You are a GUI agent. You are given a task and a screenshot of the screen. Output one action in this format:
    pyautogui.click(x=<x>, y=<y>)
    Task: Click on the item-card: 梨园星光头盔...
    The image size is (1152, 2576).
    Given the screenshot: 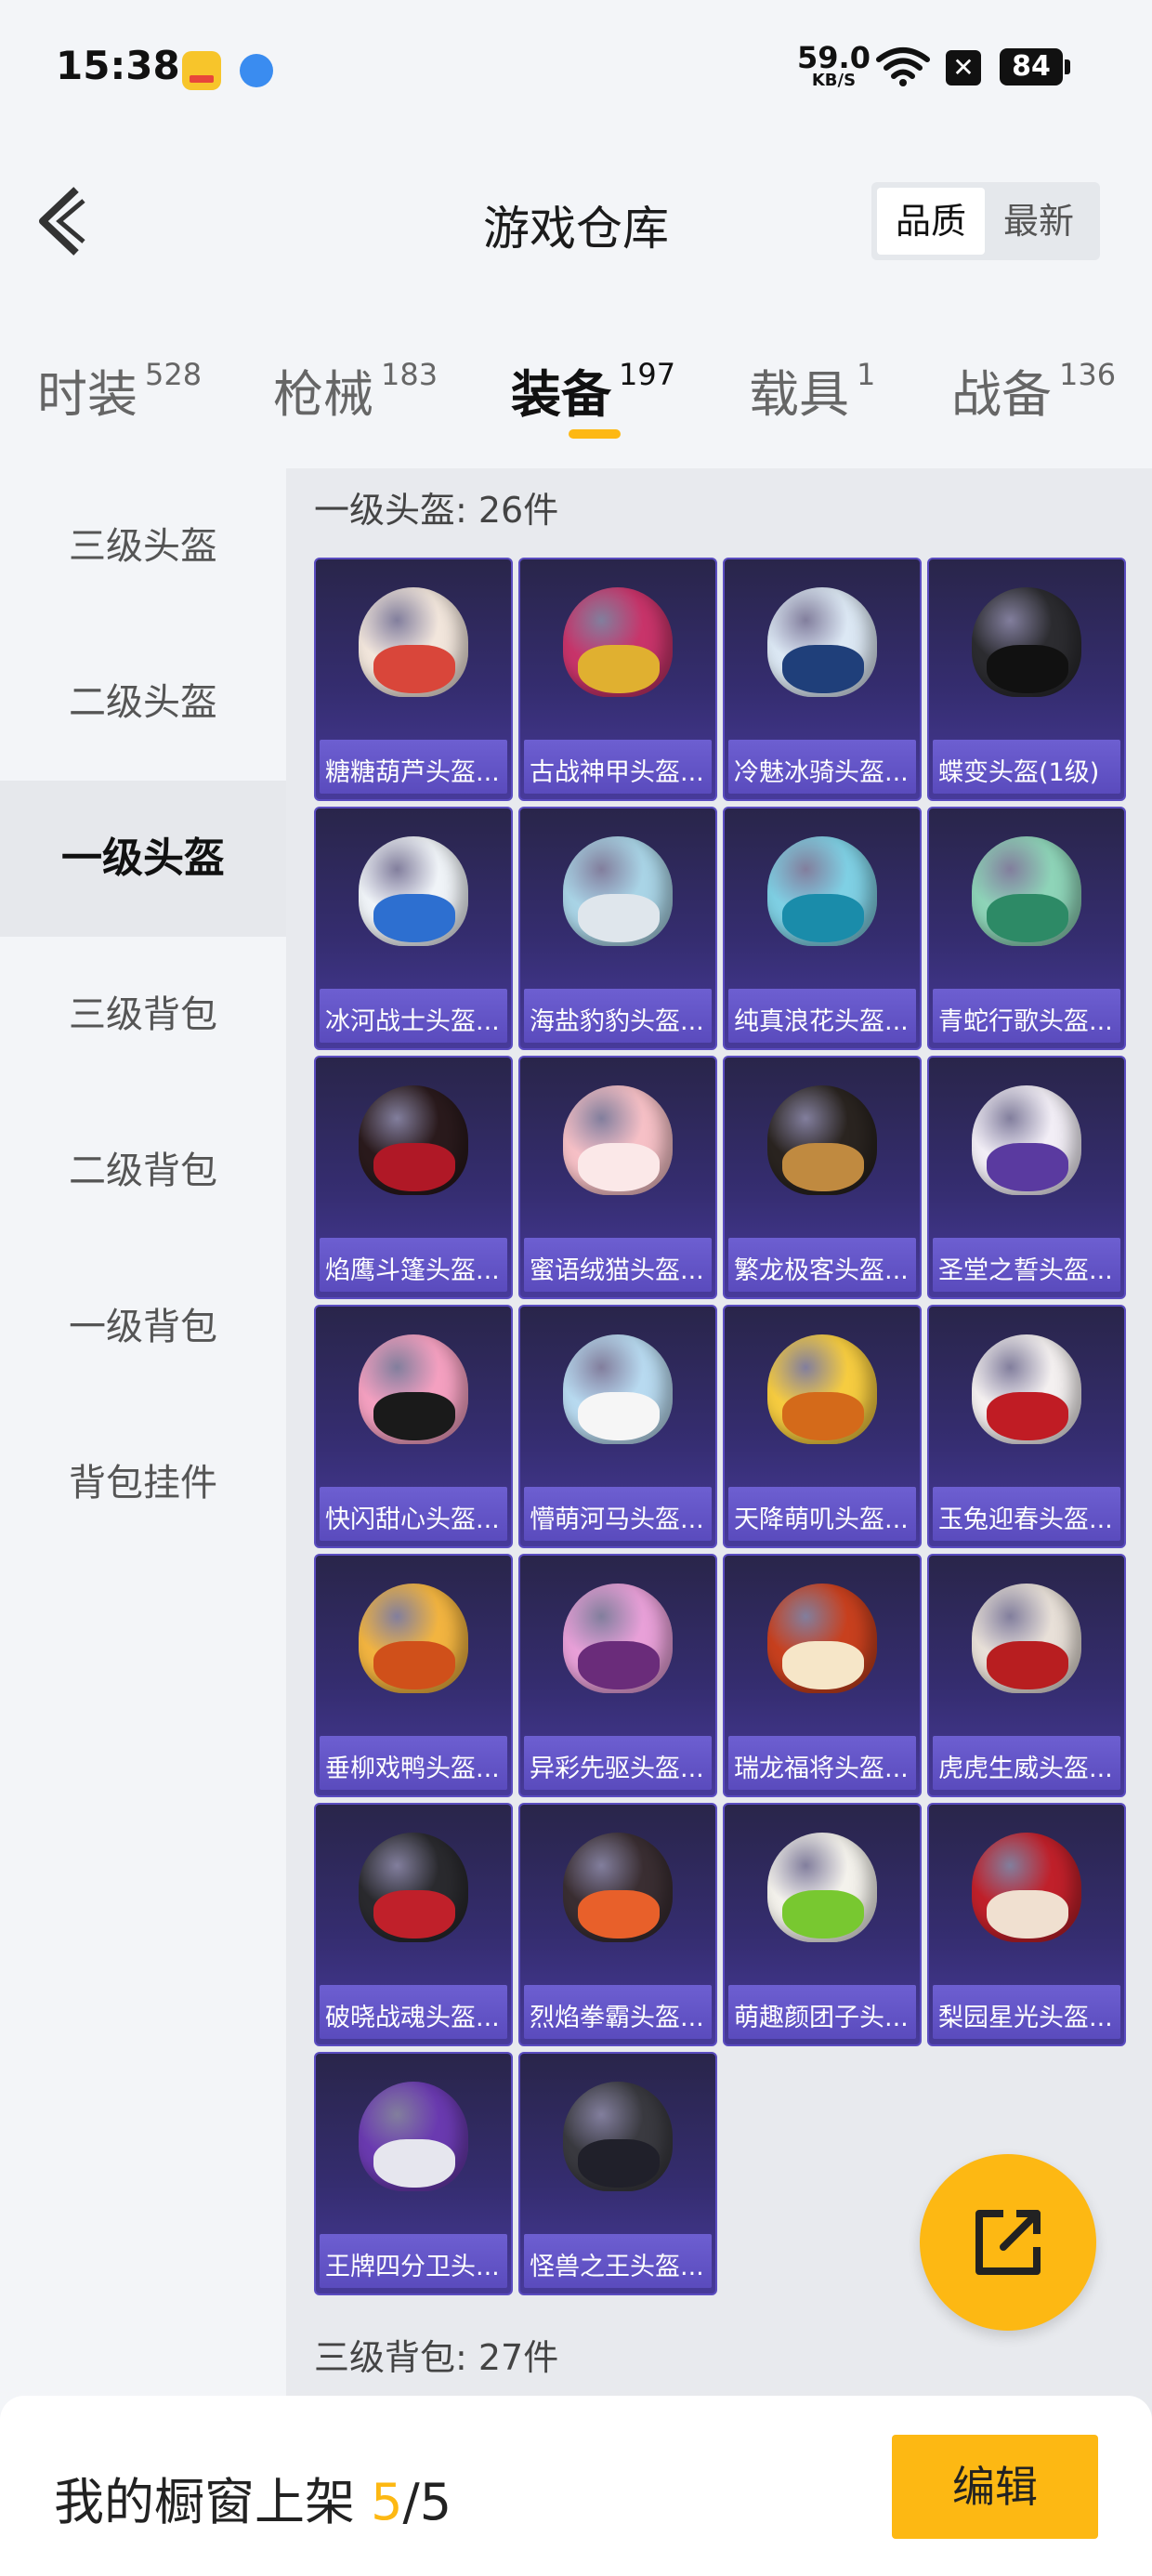 What is the action you would take?
    pyautogui.click(x=1026, y=1924)
    